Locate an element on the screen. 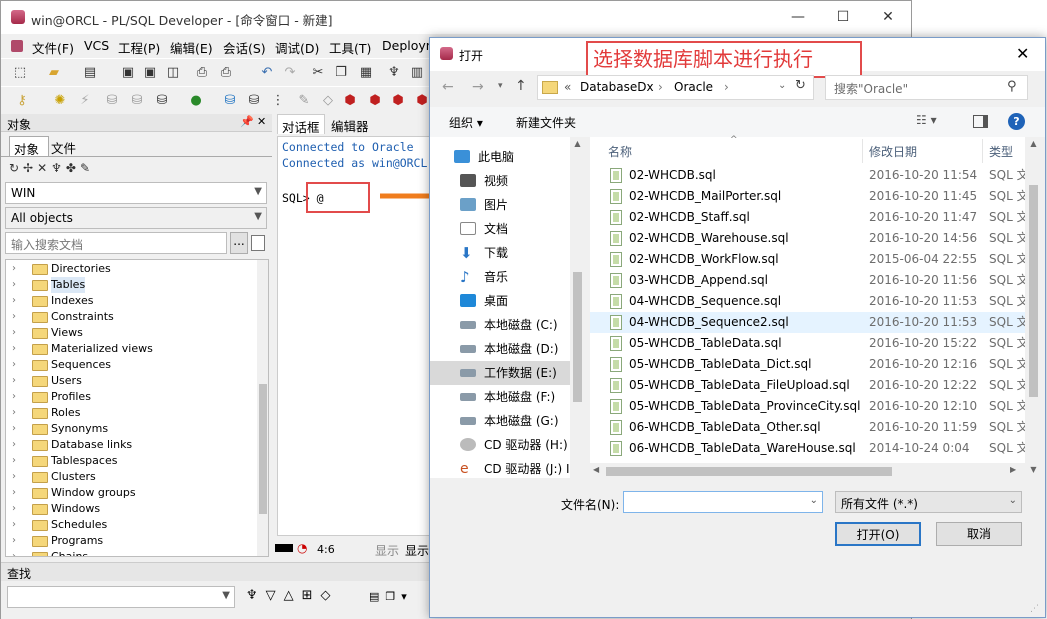 The height and width of the screenshot is (619, 1047). breadcrumb-oracle: Oracle is located at coordinates (693, 87).